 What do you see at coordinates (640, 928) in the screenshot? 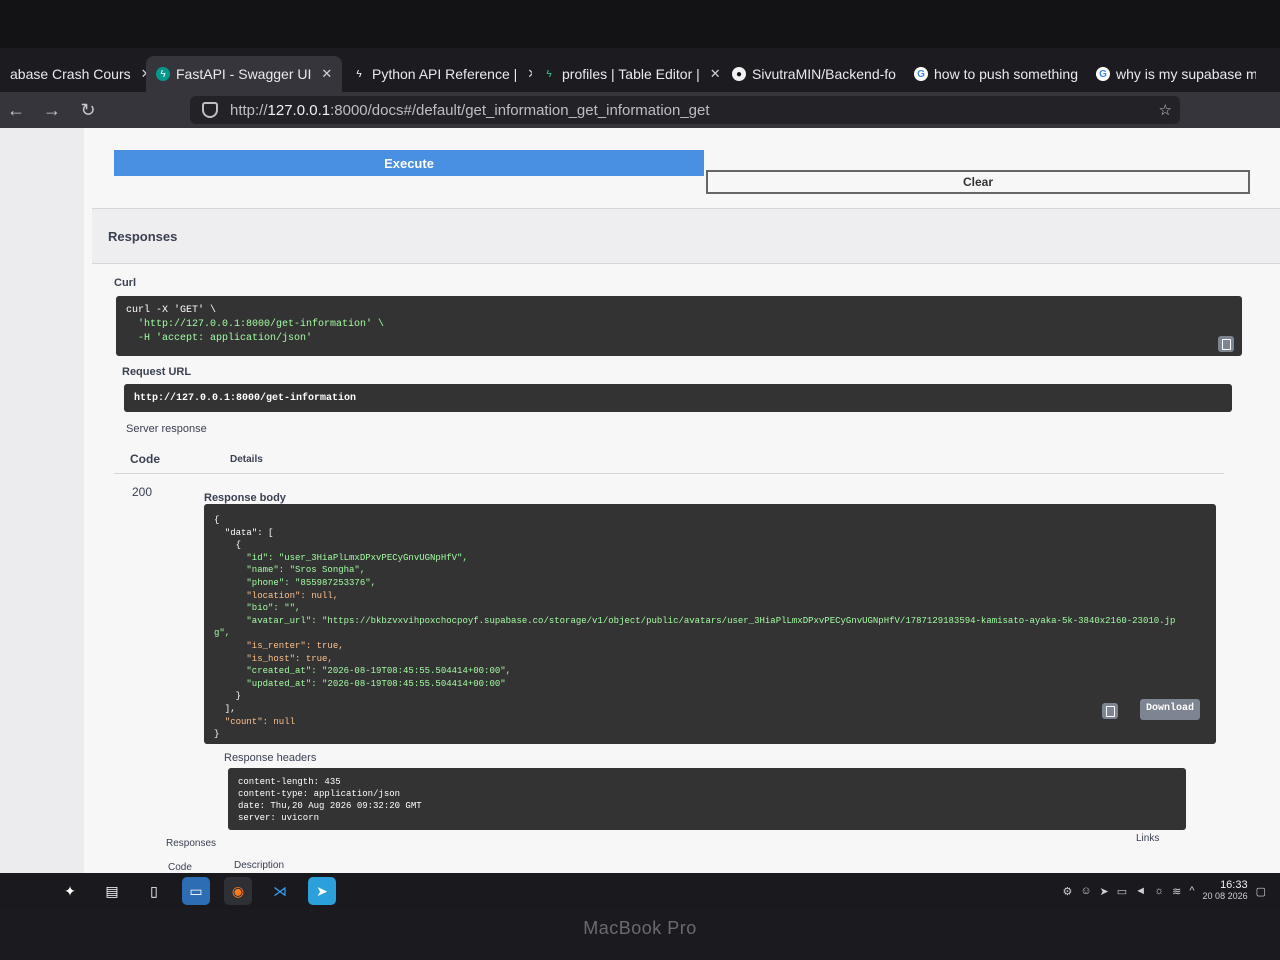
I see `device-brand-label: MacBook Pro` at bounding box center [640, 928].